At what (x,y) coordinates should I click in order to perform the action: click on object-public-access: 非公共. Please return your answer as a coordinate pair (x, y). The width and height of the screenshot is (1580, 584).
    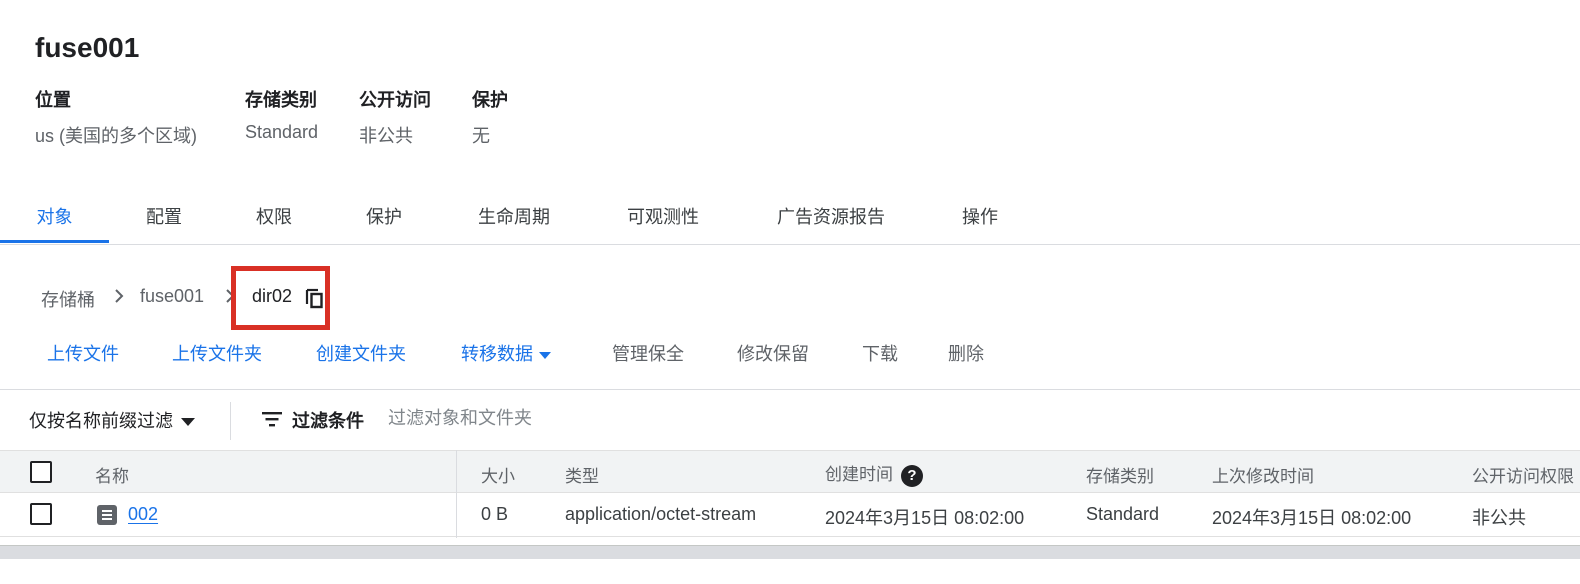
    Looking at the image, I should click on (1499, 518).